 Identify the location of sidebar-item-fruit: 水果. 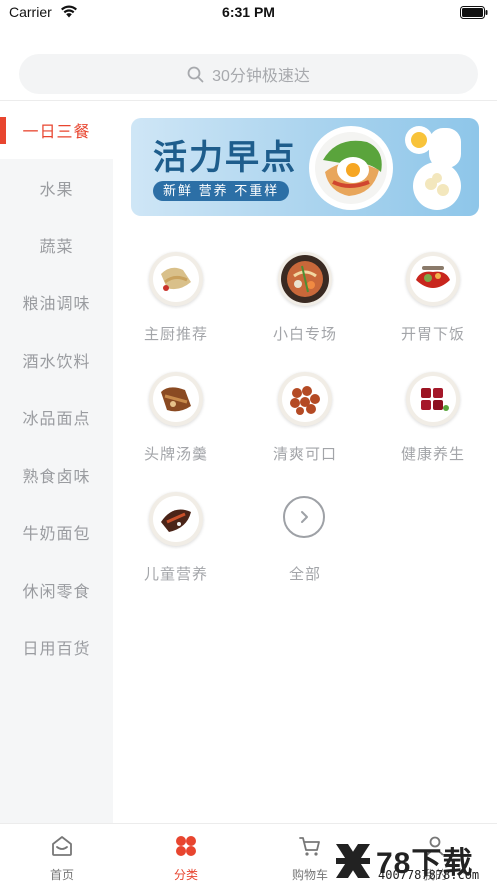
(56, 188).